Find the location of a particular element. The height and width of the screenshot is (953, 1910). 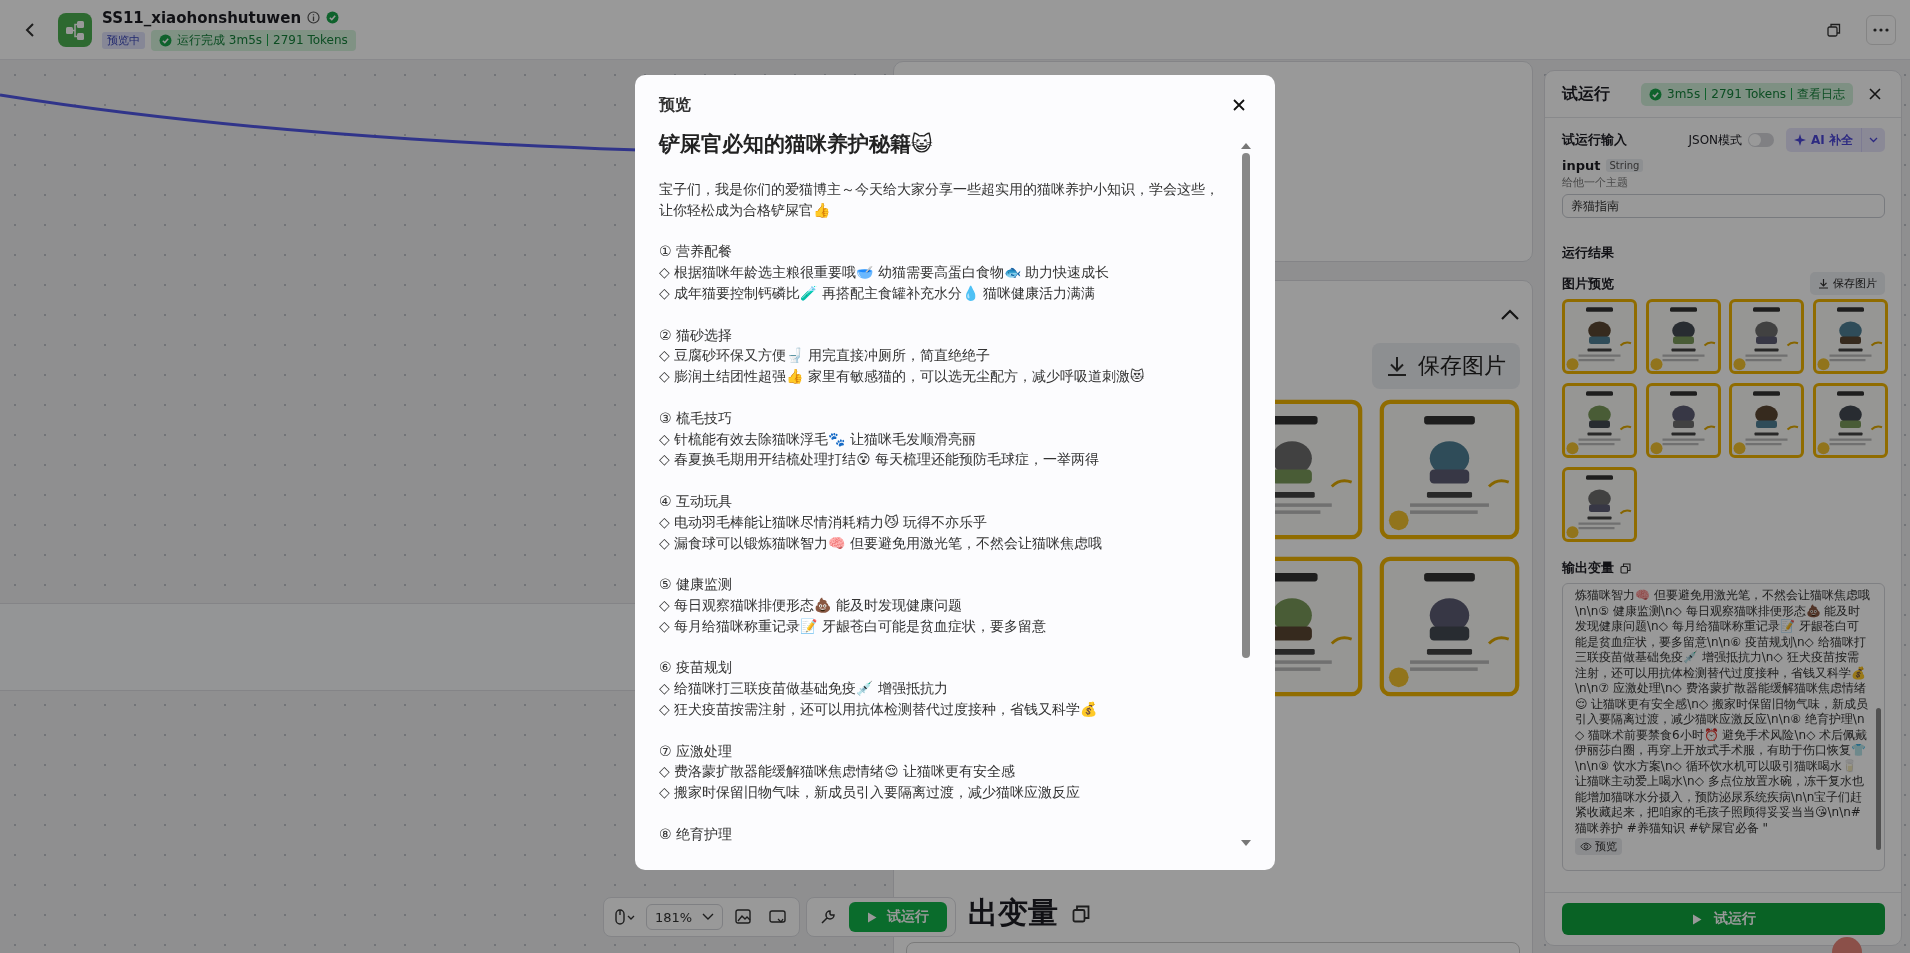

json-mode-label: JSON模式 is located at coordinates (1715, 140).